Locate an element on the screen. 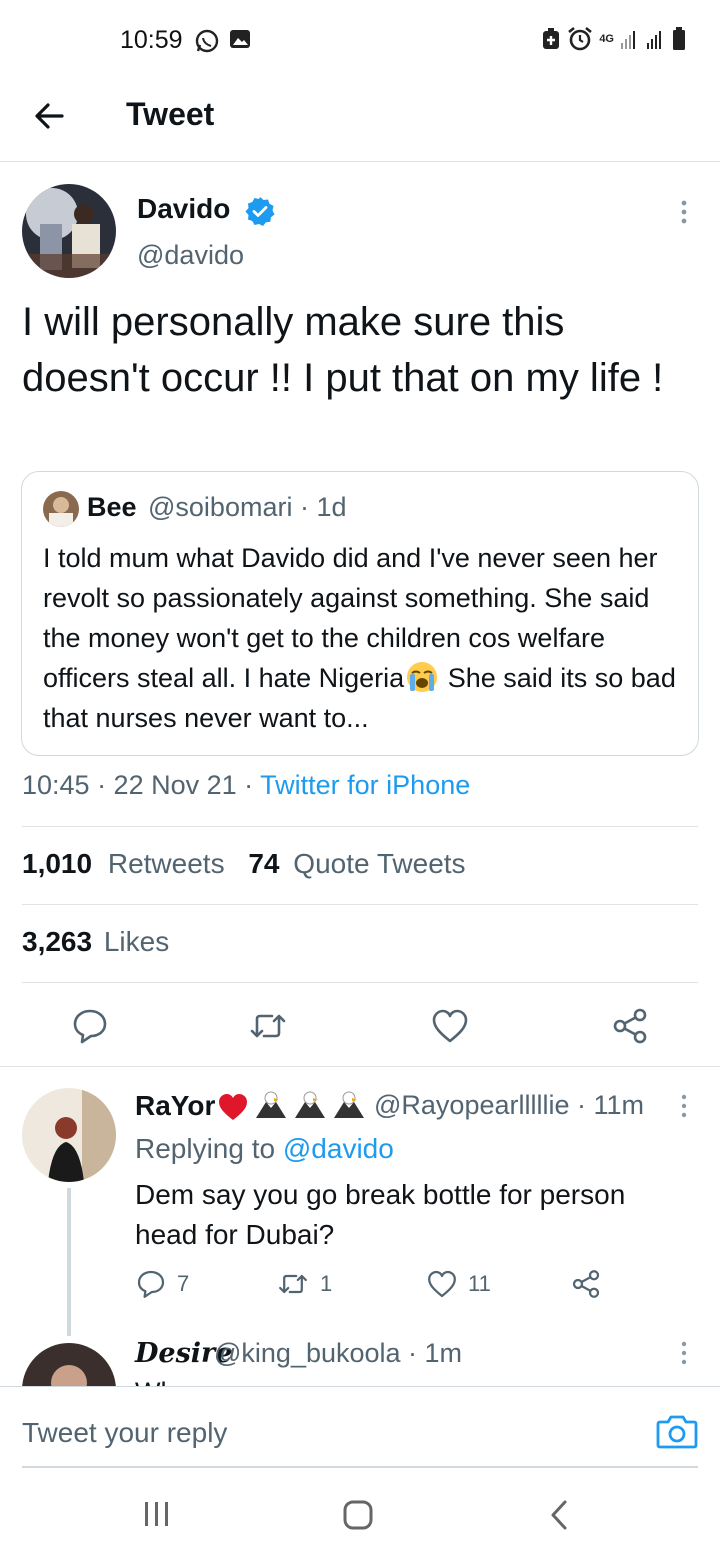  author-name: Davido is located at coordinates (183, 209).